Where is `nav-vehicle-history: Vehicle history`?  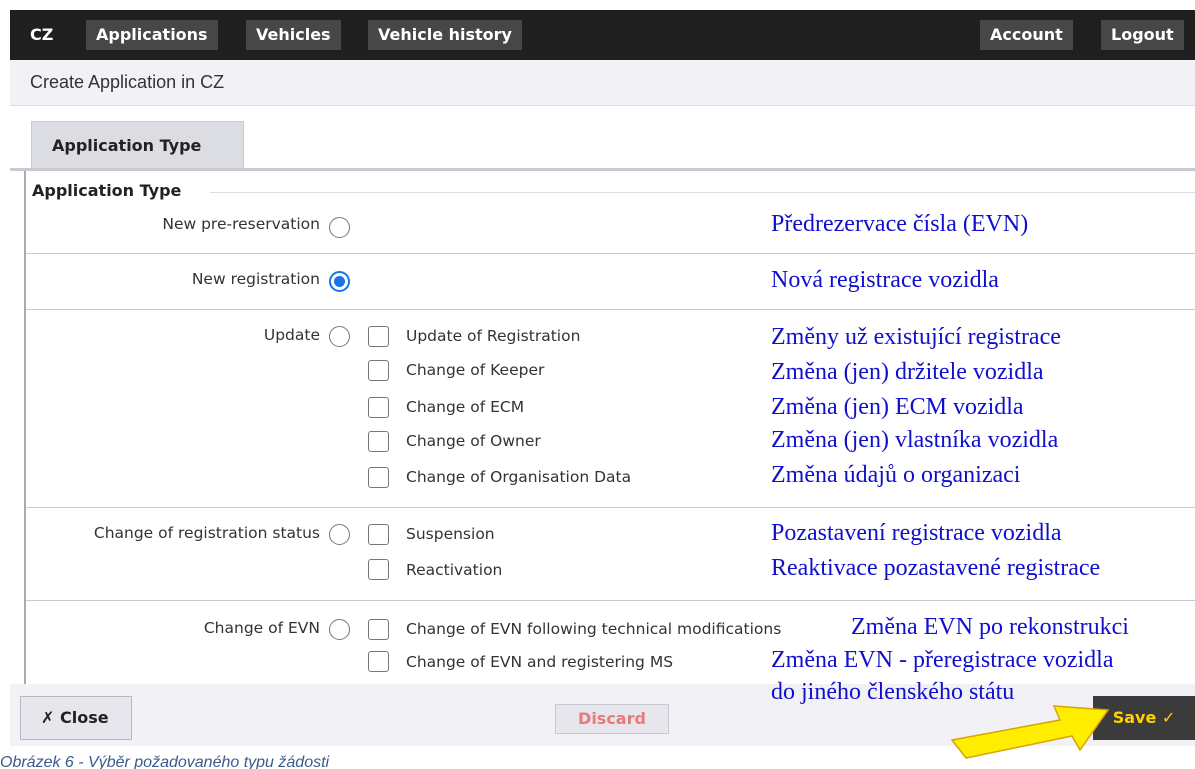
nav-vehicle-history: Vehicle history is located at coordinates (445, 35).